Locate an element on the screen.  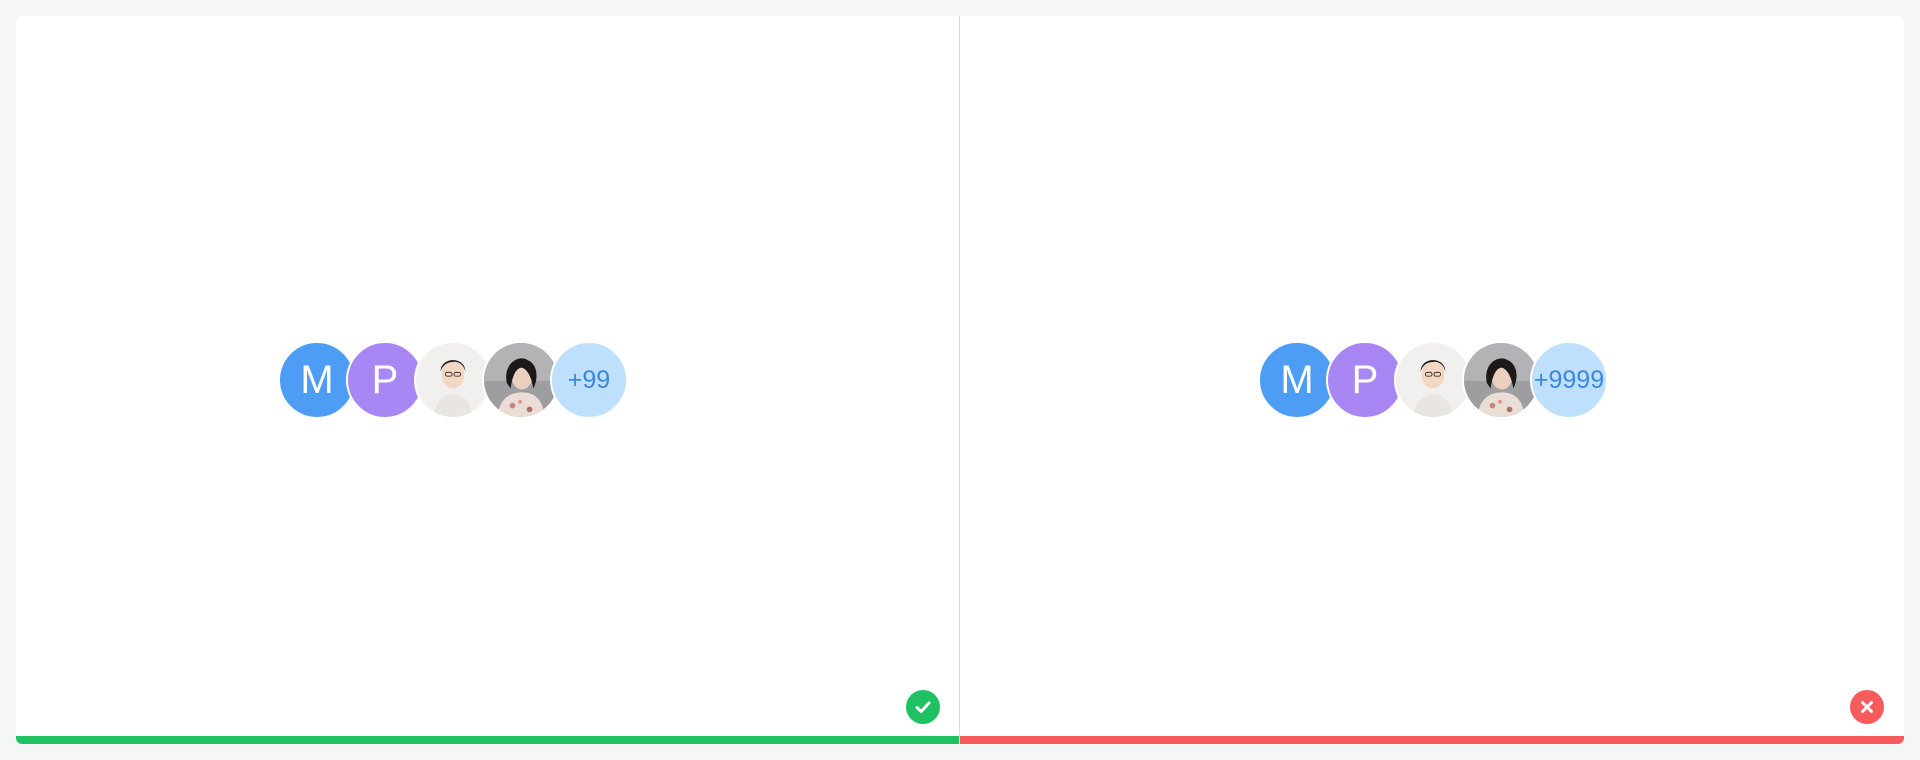
overflow-count-avatar: +99 is located at coordinates (589, 380).